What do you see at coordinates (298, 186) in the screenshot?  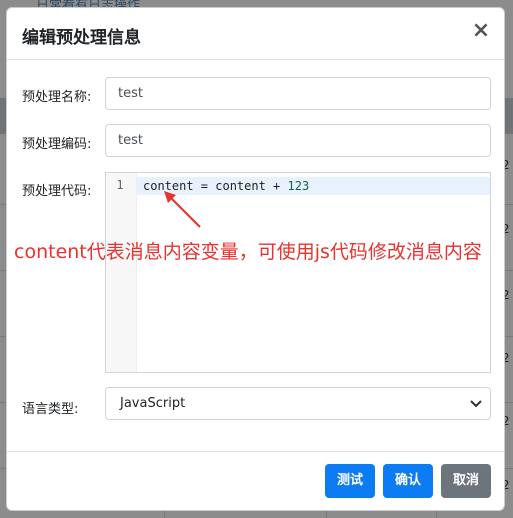 I see `code-number-literal: 123` at bounding box center [298, 186].